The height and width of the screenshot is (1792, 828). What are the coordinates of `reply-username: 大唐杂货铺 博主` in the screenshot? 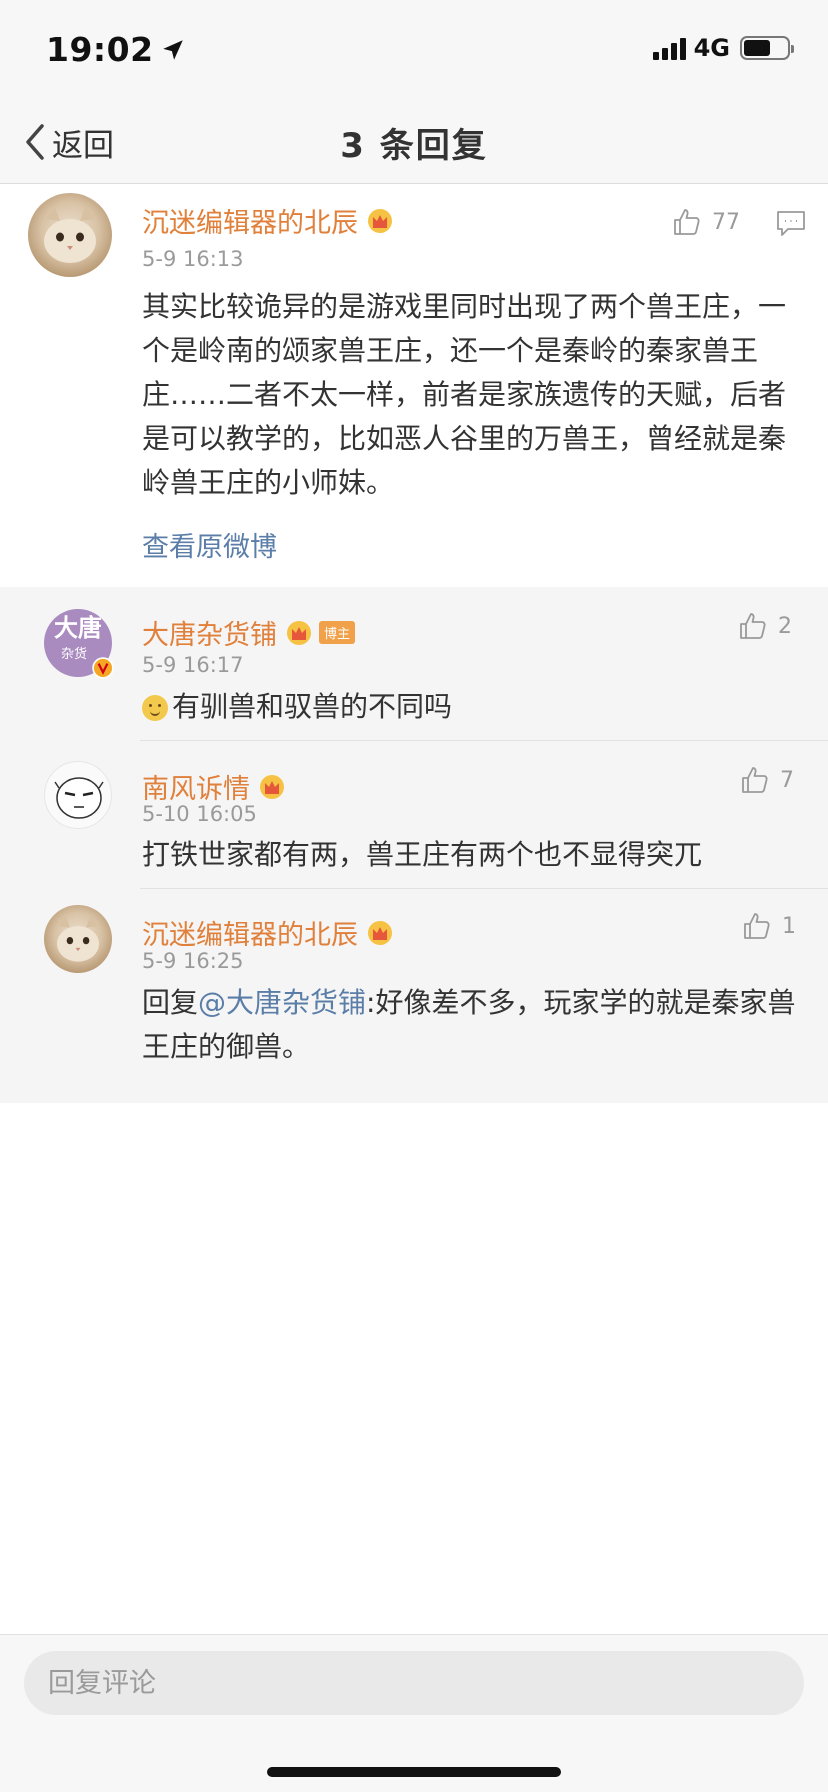 It's located at (249, 632).